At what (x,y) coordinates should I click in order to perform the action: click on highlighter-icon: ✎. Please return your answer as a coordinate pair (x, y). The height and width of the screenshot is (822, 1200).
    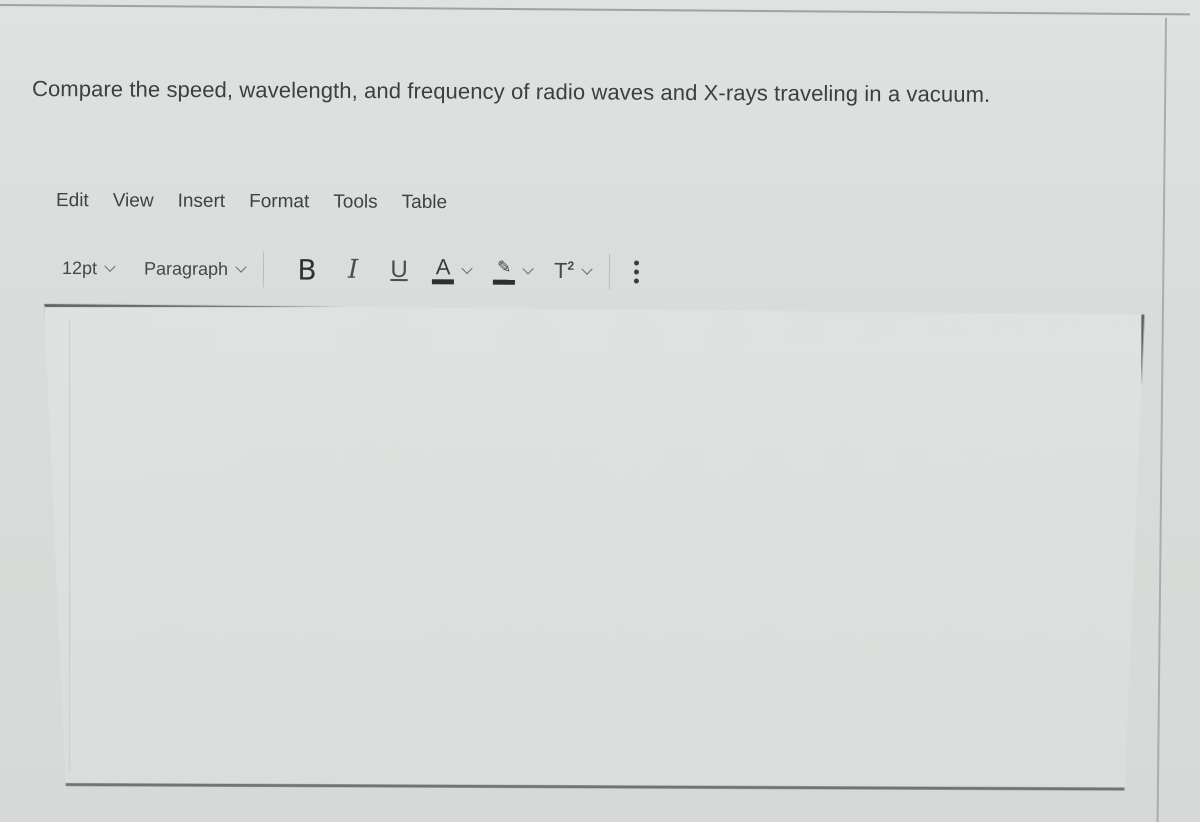
    Looking at the image, I should click on (504, 271).